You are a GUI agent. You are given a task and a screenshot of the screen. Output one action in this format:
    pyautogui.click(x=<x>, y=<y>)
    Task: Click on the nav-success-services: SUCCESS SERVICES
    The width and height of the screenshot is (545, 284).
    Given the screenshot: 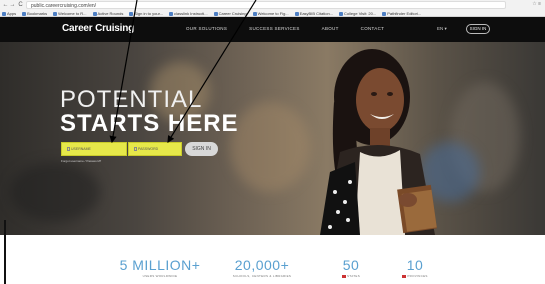 What is the action you would take?
    pyautogui.click(x=274, y=28)
    